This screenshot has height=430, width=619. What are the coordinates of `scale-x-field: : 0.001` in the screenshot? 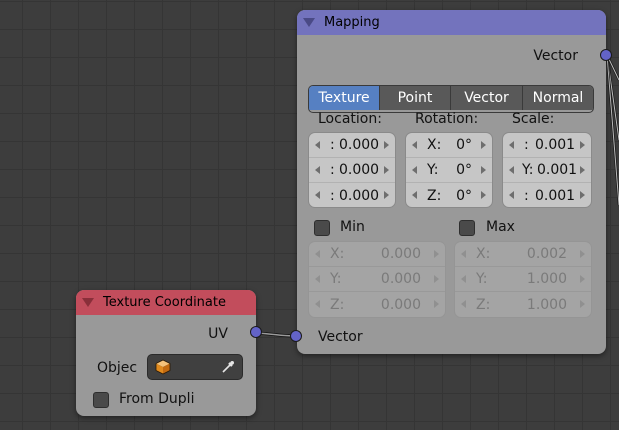 It's located at (547, 145).